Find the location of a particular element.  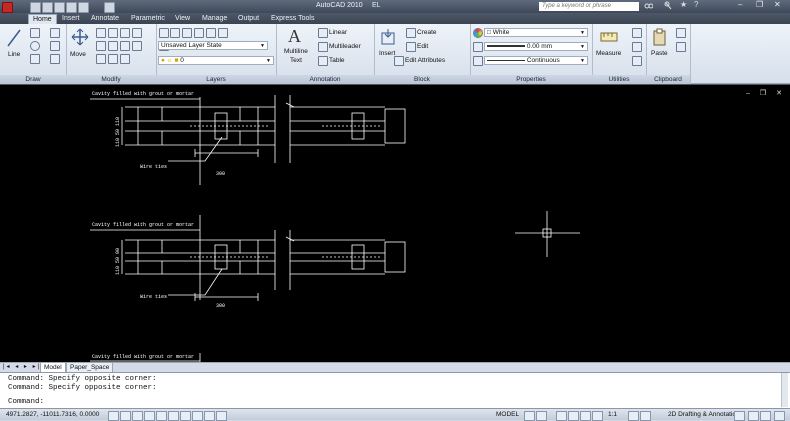

line-icon is located at coordinates (14, 39).